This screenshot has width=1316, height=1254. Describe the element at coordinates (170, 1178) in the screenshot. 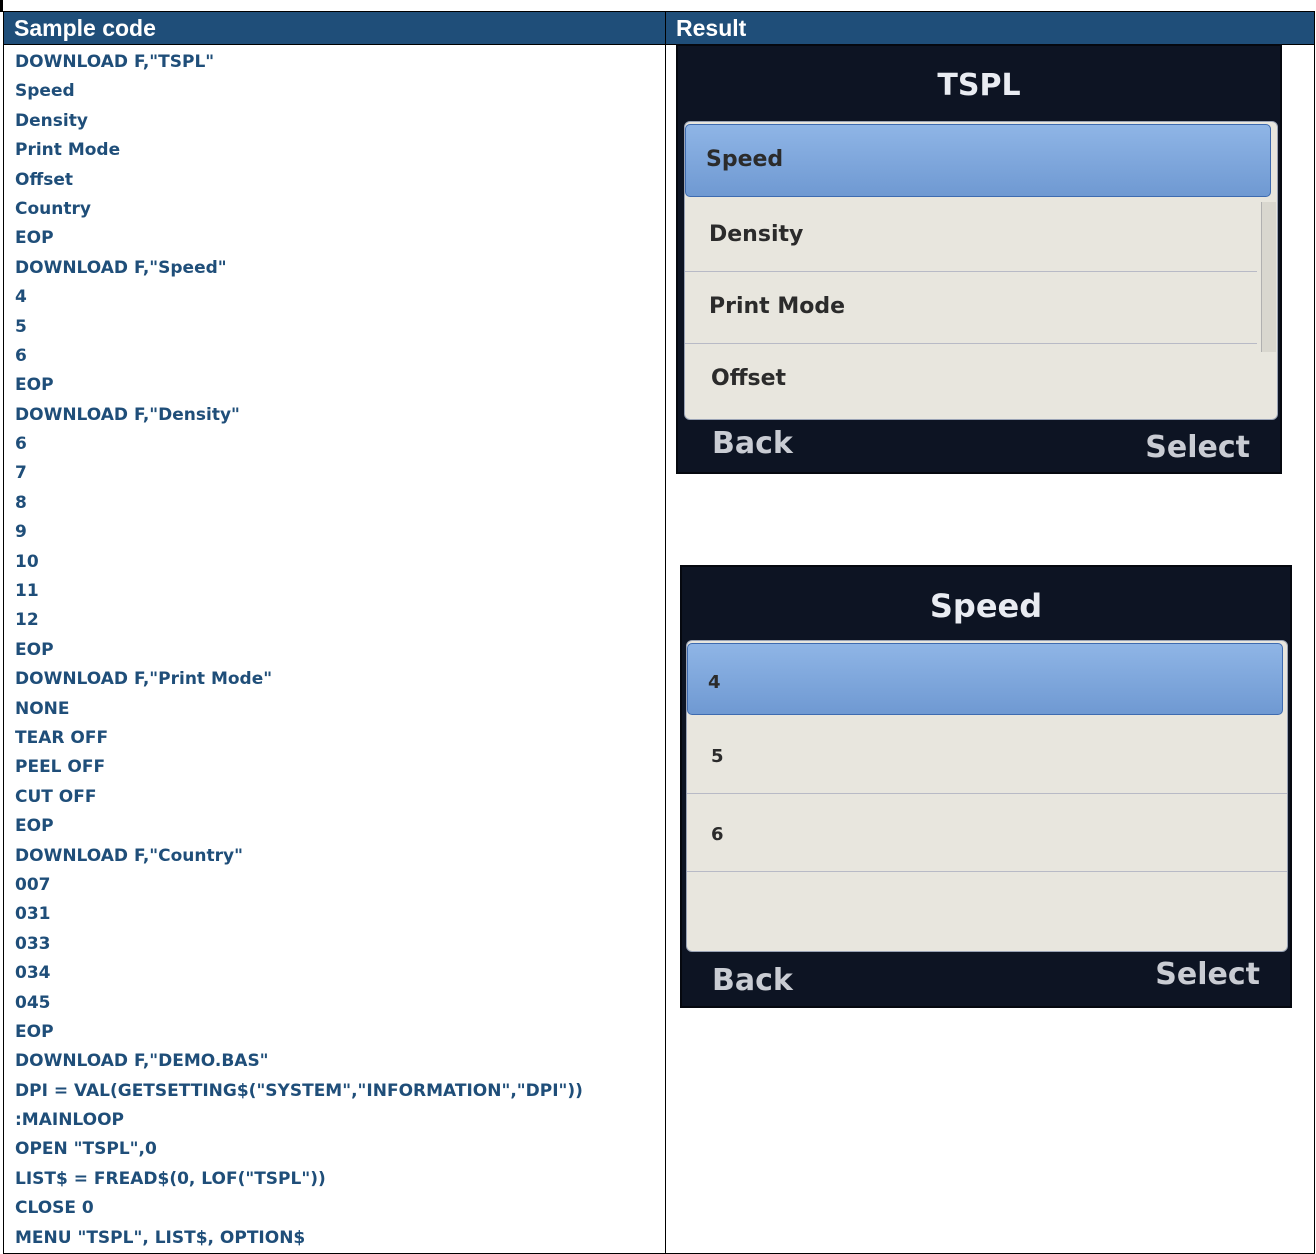

I see `code-line: LIST$ = FREAD$(0, LOF("TSPL"))` at that location.